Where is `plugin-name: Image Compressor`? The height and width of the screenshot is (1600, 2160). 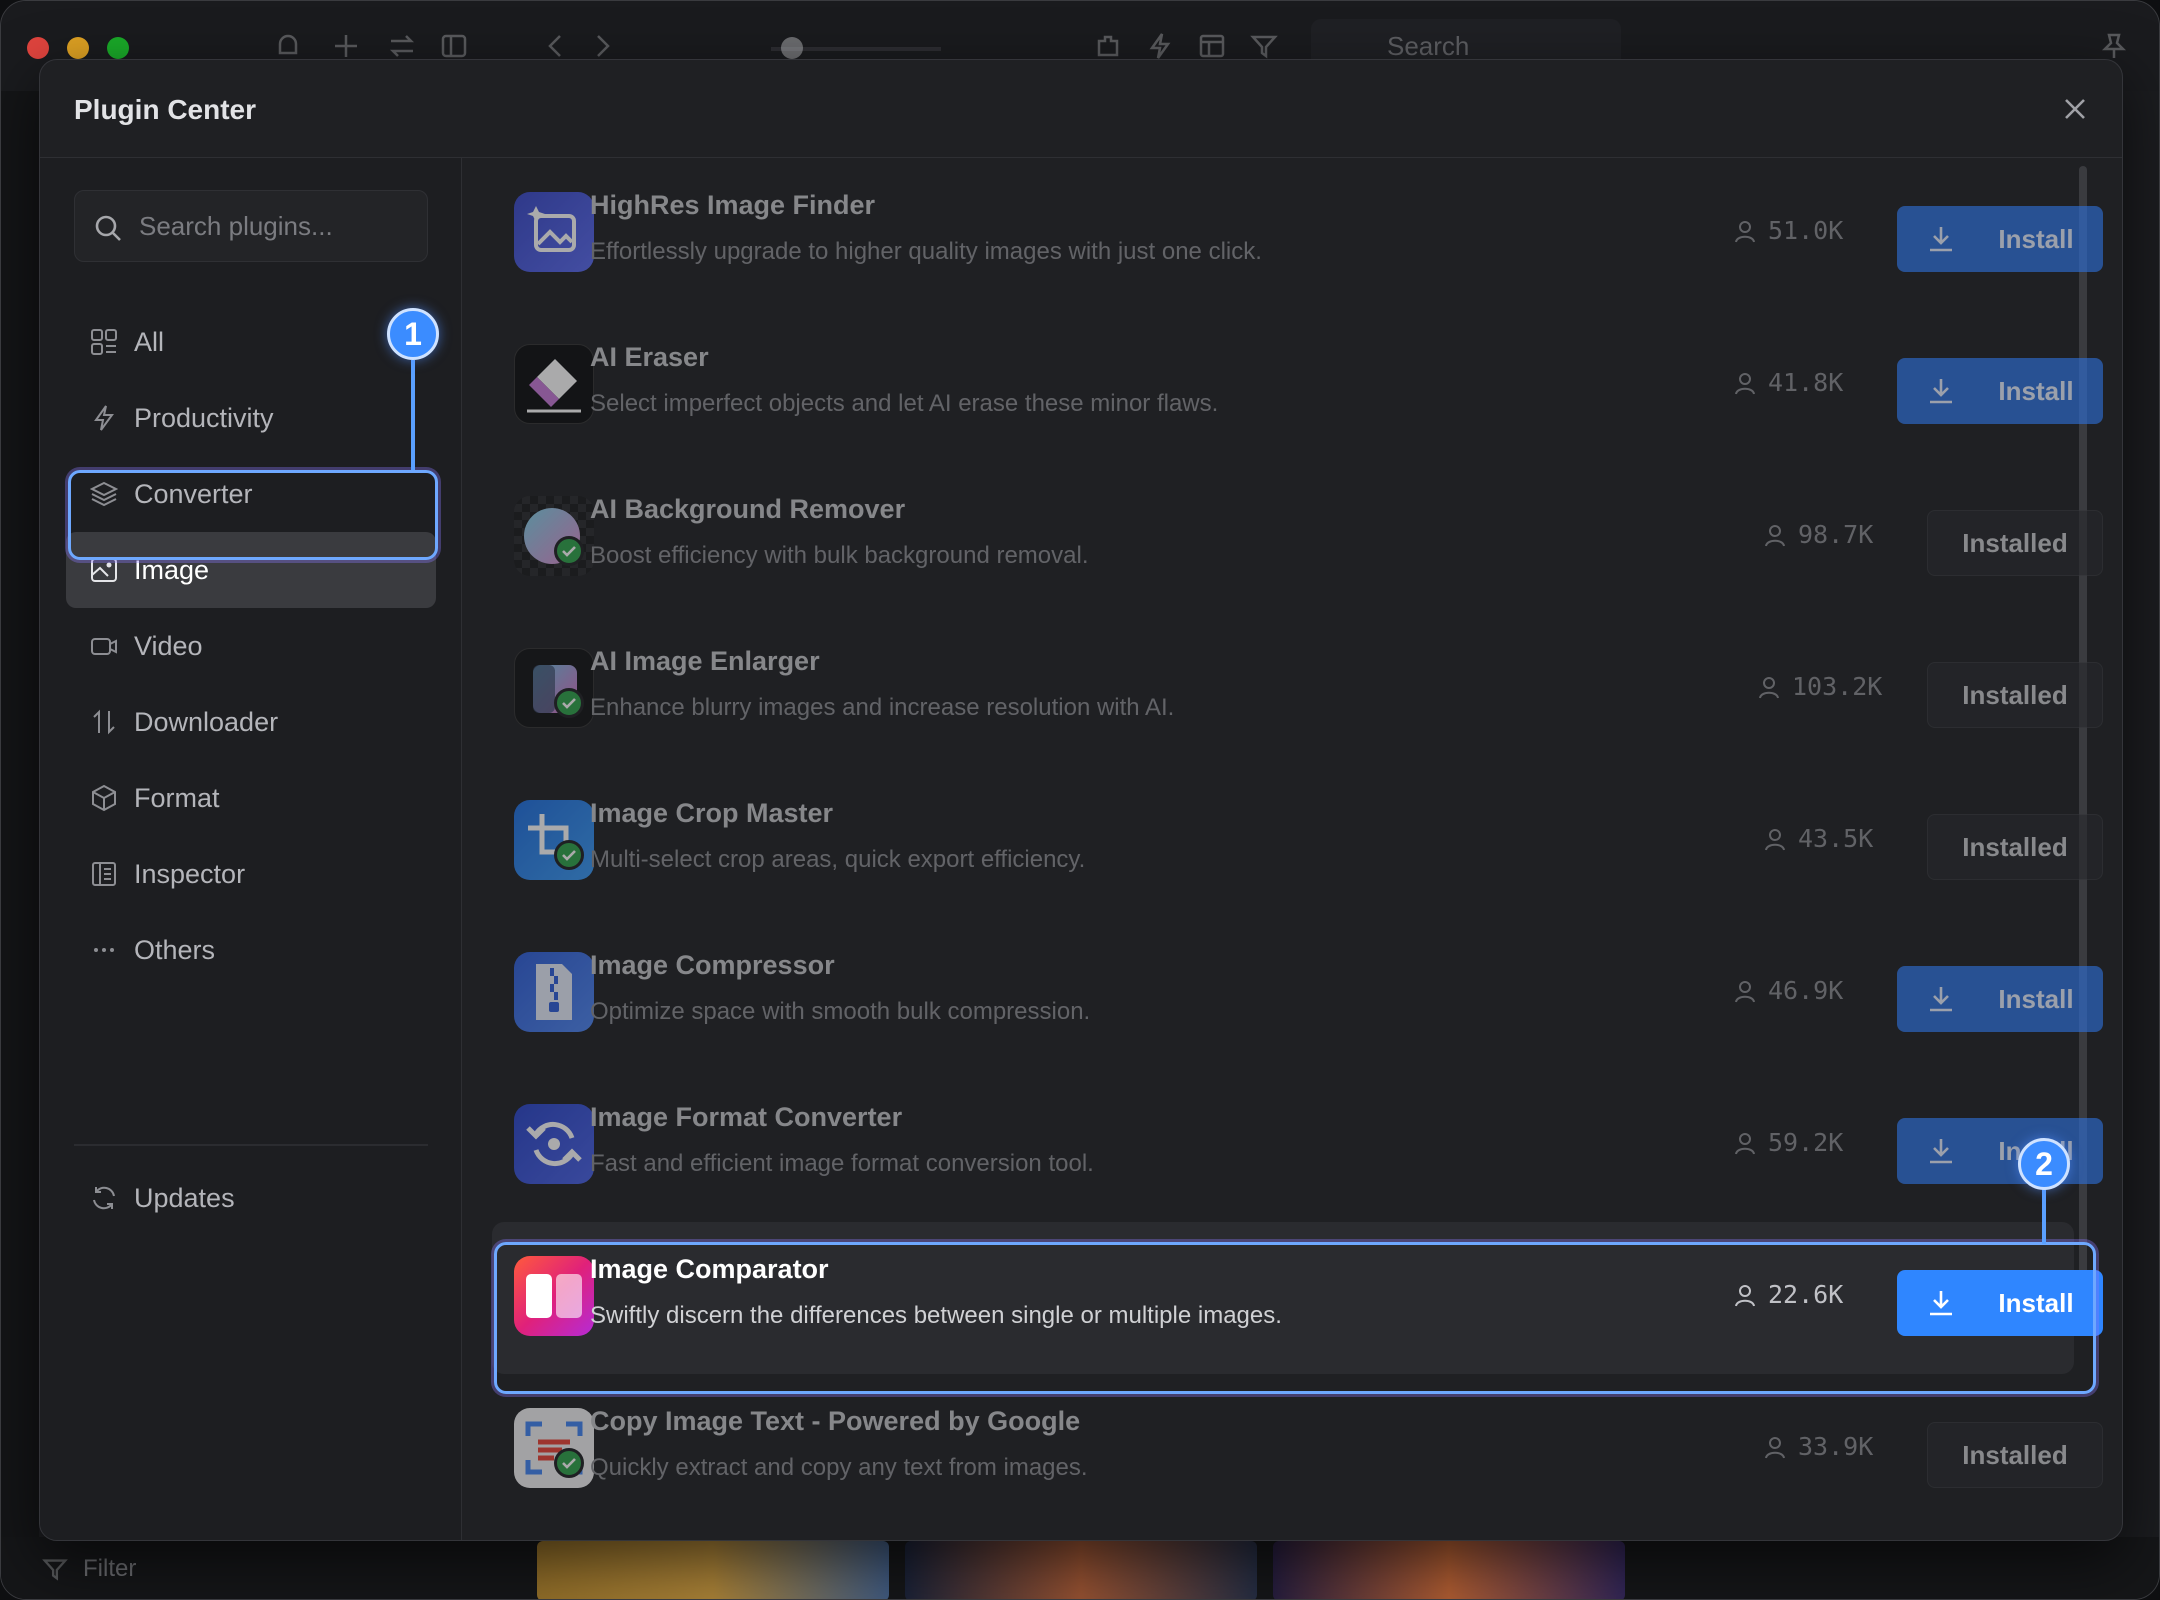
plugin-name: Image Compressor is located at coordinates (712, 965).